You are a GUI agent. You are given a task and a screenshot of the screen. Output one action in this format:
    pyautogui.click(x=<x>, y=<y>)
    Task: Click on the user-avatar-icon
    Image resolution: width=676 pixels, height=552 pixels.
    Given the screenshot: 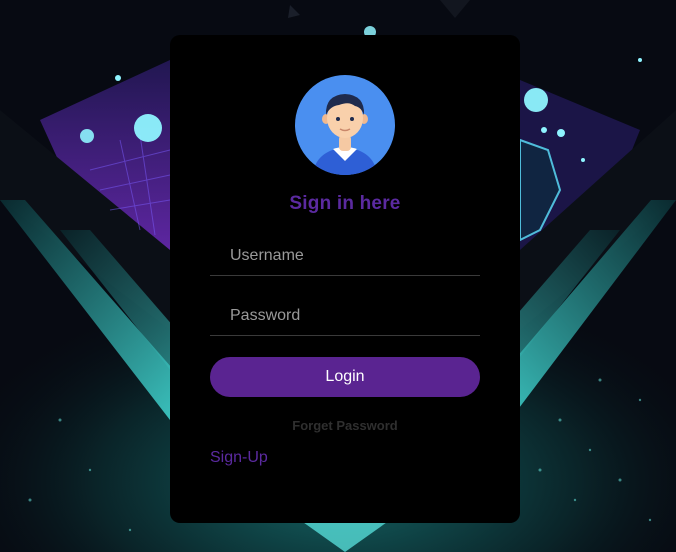 What is the action you would take?
    pyautogui.click(x=345, y=125)
    